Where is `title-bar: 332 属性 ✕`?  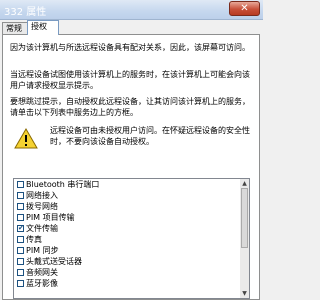 title-bar: 332 属性 ✕ is located at coordinates (131, 10).